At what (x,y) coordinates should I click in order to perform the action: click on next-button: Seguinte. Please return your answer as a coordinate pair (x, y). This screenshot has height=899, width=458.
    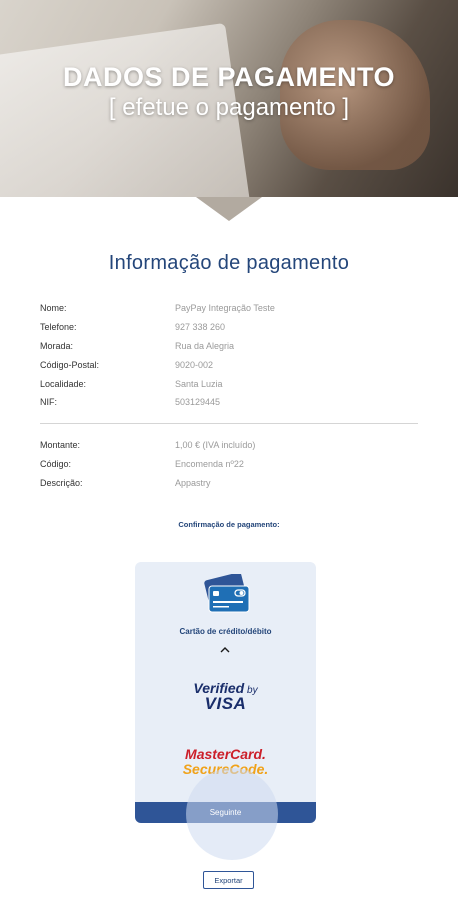
    Looking at the image, I should click on (225, 812).